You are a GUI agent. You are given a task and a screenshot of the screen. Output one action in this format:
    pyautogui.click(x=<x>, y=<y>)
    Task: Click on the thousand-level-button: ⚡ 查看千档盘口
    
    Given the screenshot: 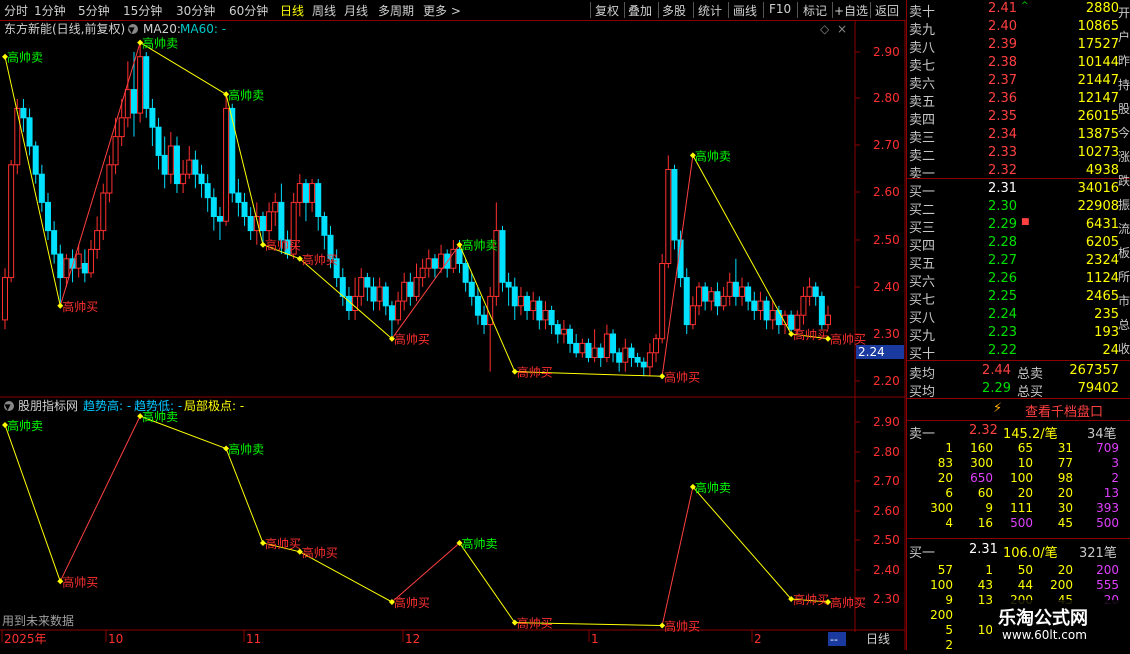 What is the action you would take?
    pyautogui.click(x=1018, y=409)
    